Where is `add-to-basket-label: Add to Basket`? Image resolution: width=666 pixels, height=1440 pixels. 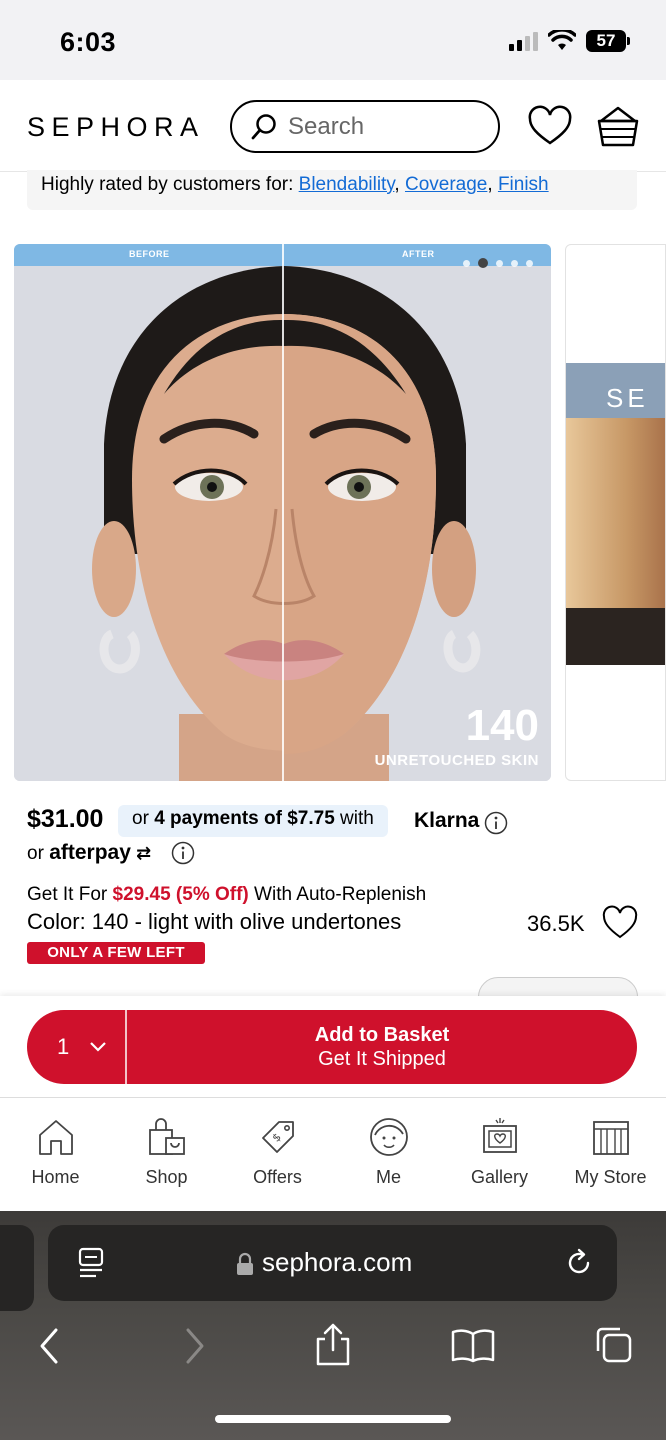 add-to-basket-label: Add to Basket is located at coordinates (382, 1035).